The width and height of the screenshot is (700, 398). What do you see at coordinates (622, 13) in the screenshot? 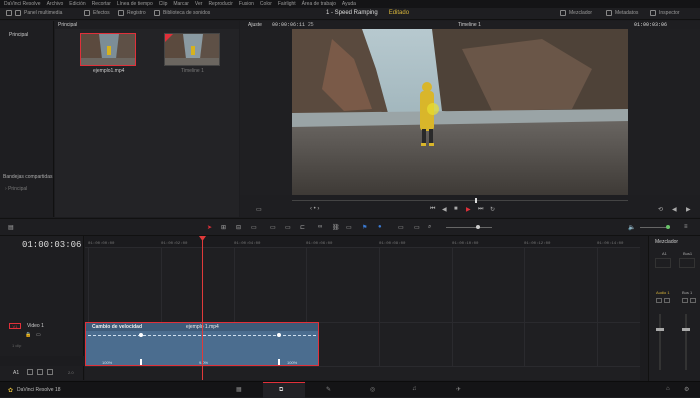
I see `metadata-button: Metadatos` at bounding box center [622, 13].